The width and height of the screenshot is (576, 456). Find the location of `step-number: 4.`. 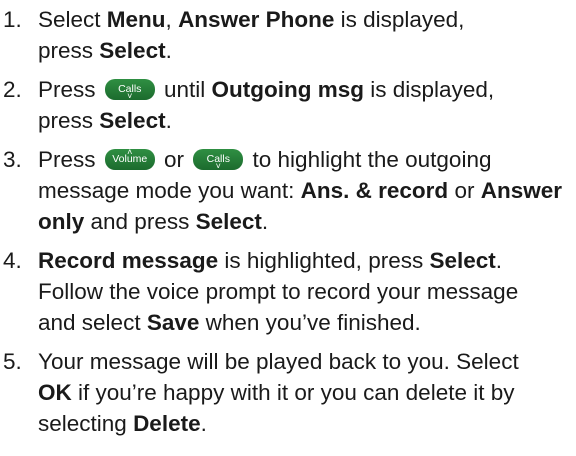

step-number: 4. is located at coordinates (12, 260).